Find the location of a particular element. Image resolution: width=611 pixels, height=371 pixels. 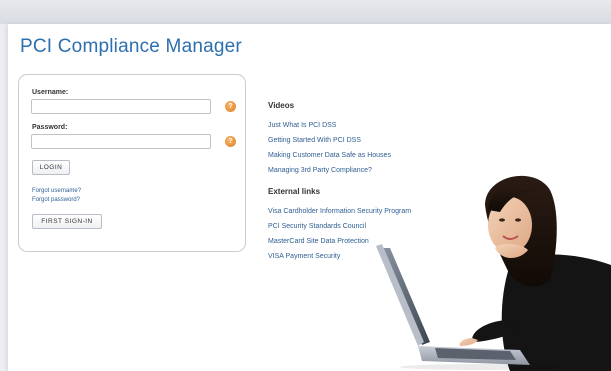

username-input is located at coordinates (121, 106).